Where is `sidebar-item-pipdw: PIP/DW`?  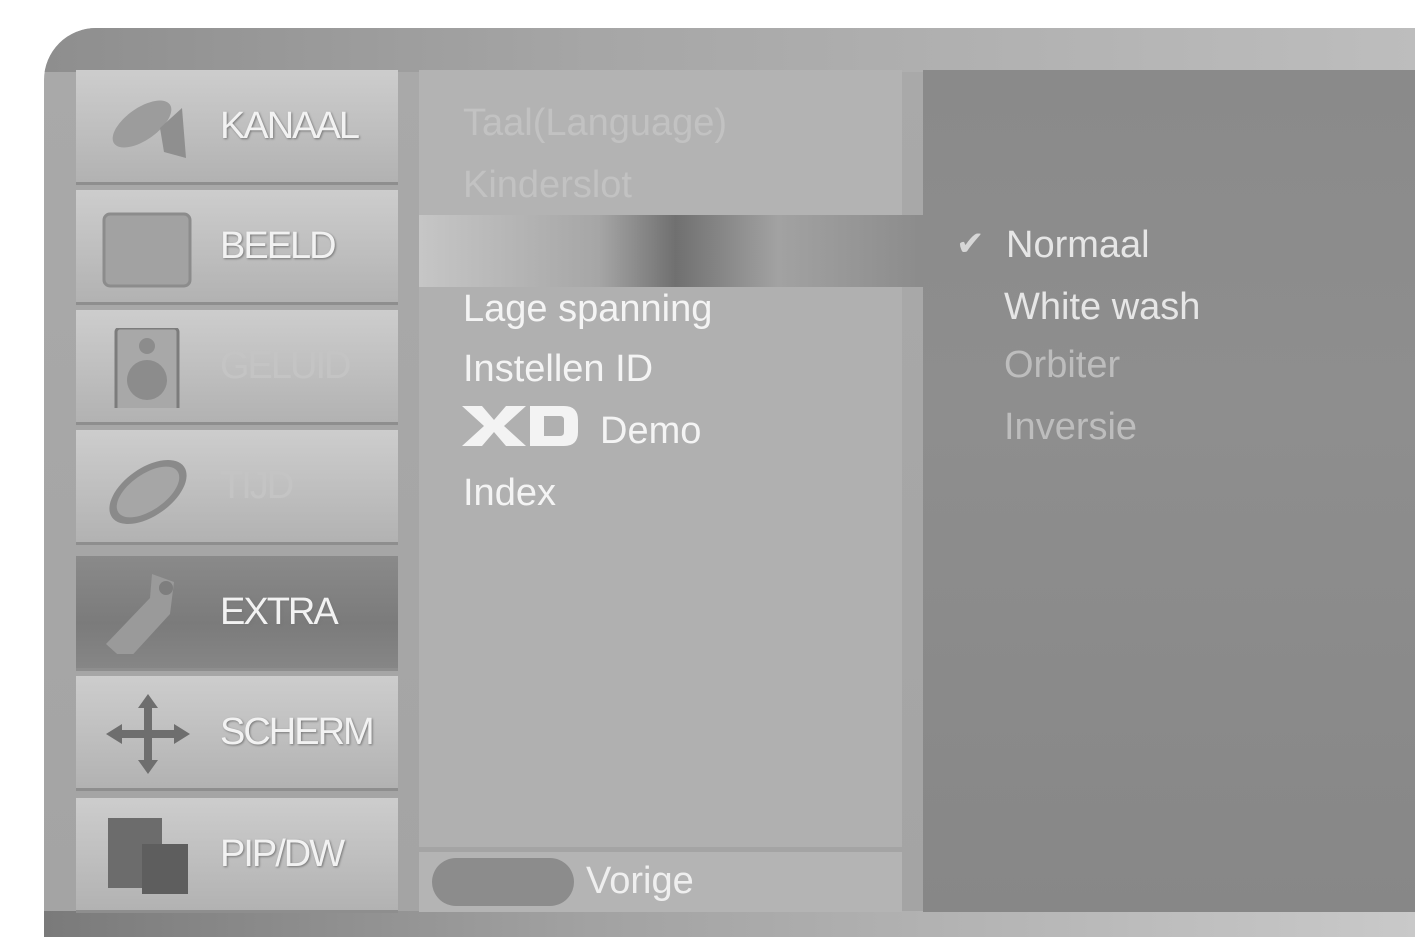
sidebar-item-pipdw: PIP/DW is located at coordinates (237, 855).